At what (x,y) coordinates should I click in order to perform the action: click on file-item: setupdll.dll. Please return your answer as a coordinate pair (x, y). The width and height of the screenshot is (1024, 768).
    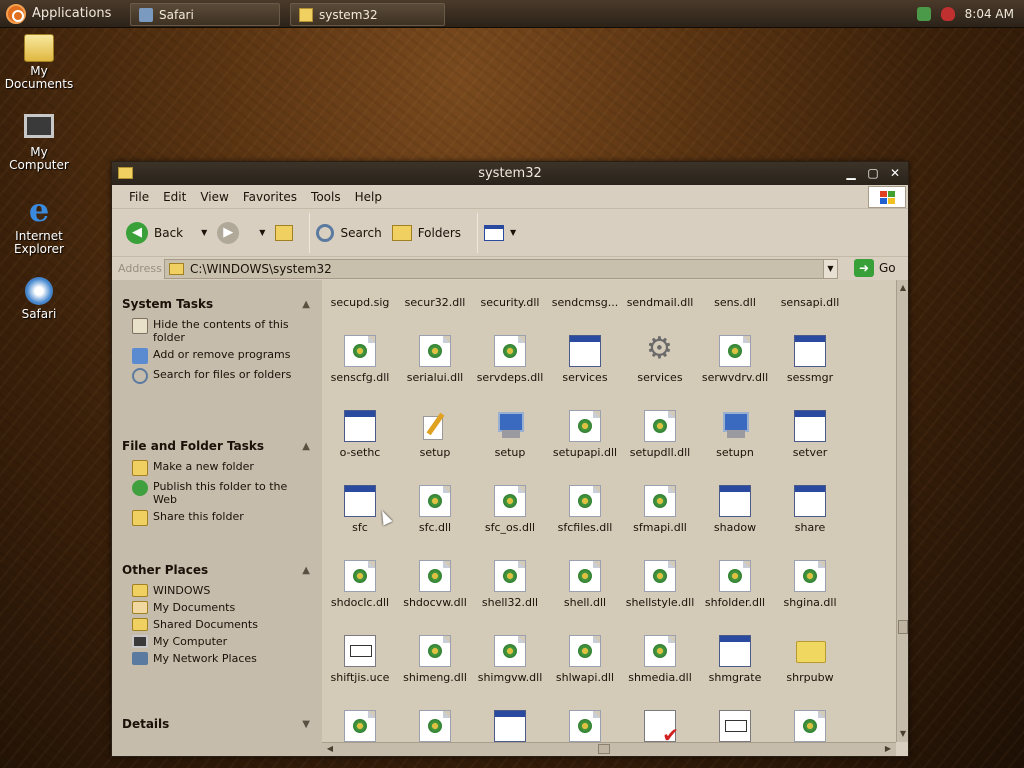
    Looking at the image, I should click on (660, 434).